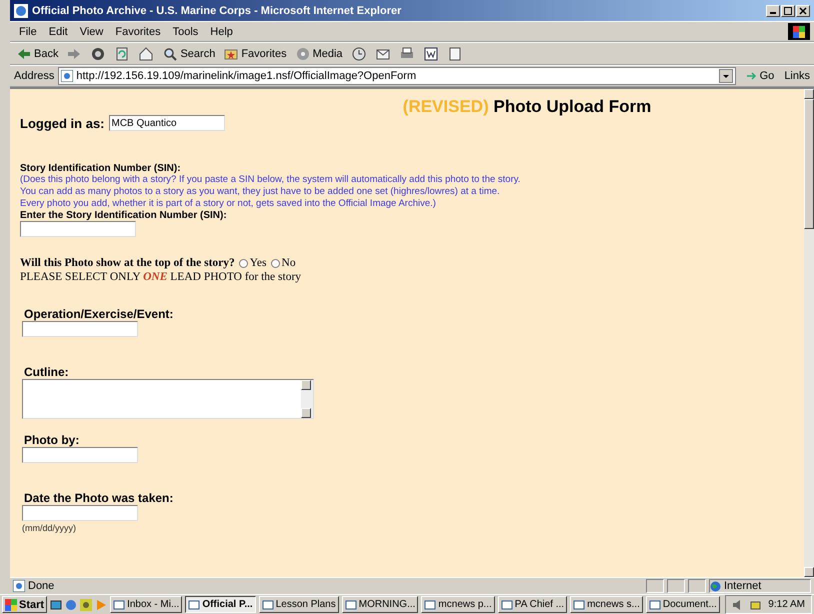  I want to click on taskbar-button: Lesson Plans, so click(298, 604).